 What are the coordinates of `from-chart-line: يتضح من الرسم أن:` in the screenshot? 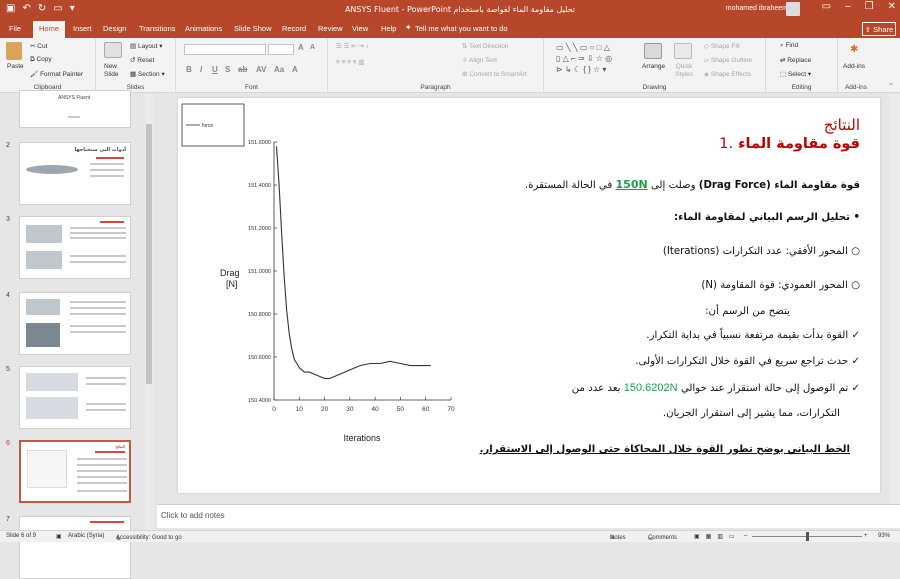 It's located at (747, 311).